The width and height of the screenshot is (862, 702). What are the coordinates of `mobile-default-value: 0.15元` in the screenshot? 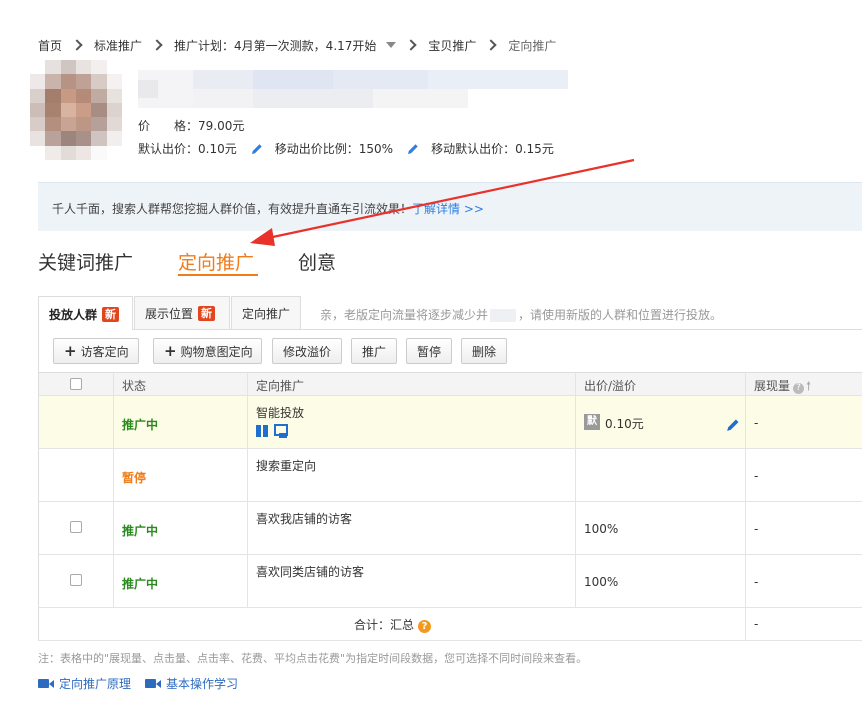 It's located at (534, 149).